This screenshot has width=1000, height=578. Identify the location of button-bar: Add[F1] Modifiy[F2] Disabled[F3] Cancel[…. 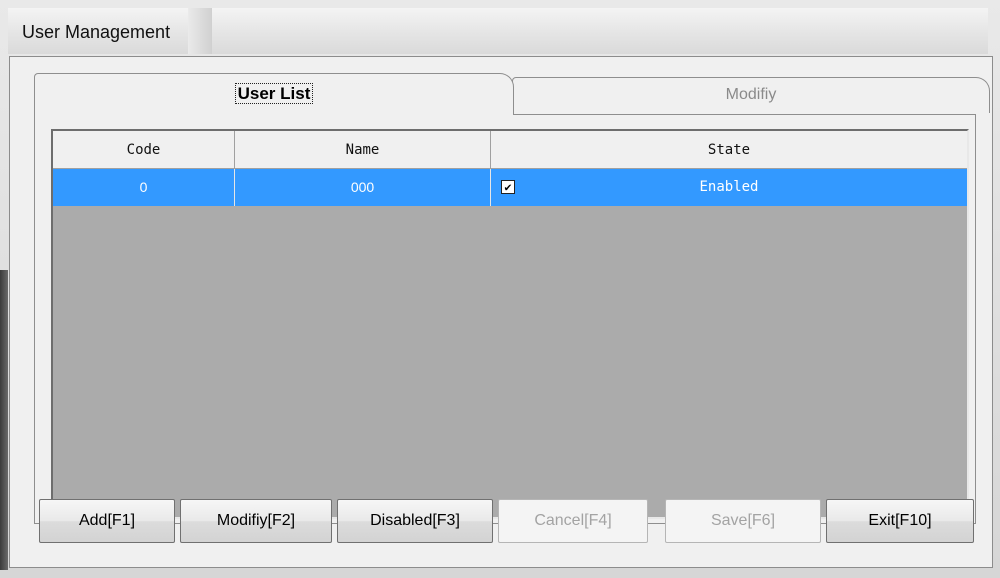
(507, 522).